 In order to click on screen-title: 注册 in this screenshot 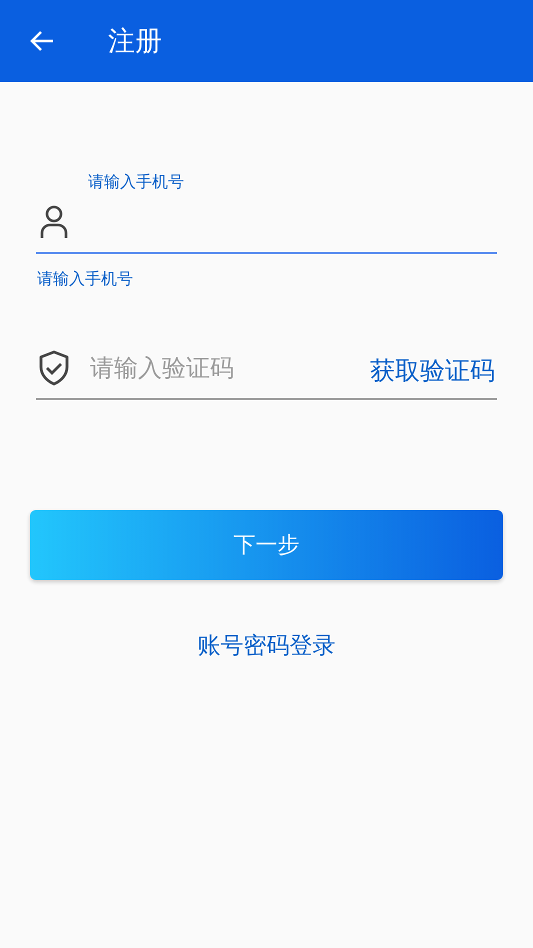, I will do `click(135, 42)`.